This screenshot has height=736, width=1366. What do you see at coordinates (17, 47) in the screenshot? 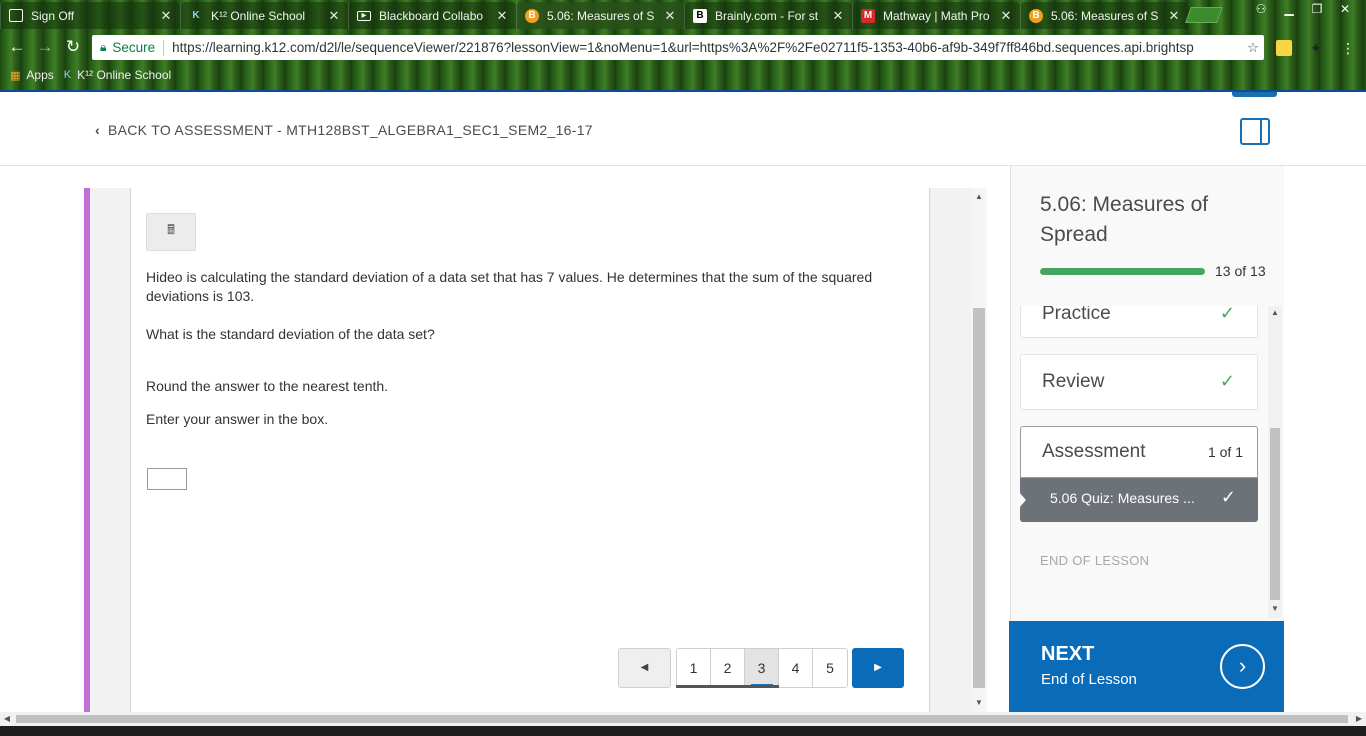
I see `back-arrow-icon: ←` at bounding box center [17, 47].